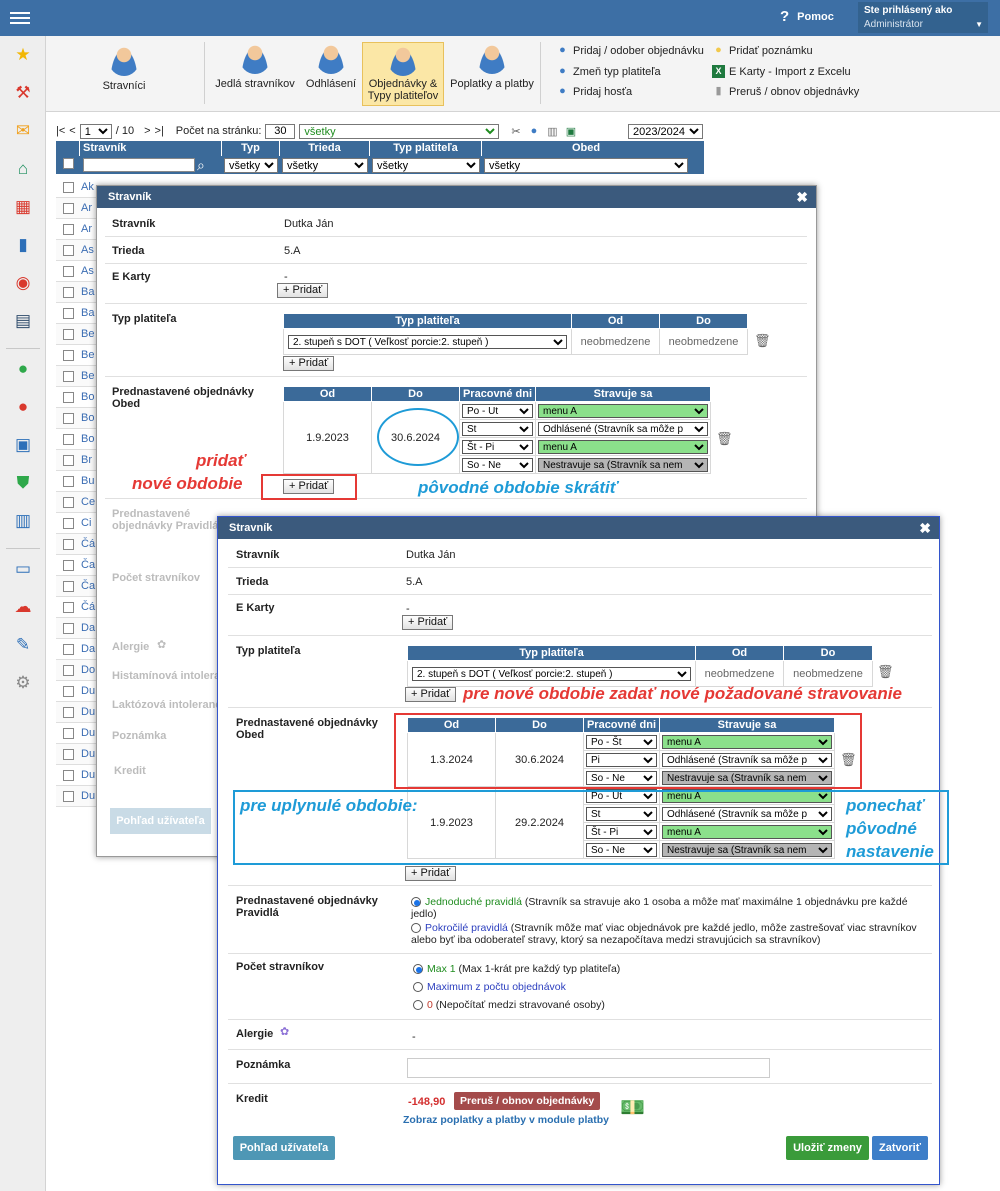  Describe the element at coordinates (23, 407) in the screenshot. I see `cancel-circle-icon: ●` at that location.